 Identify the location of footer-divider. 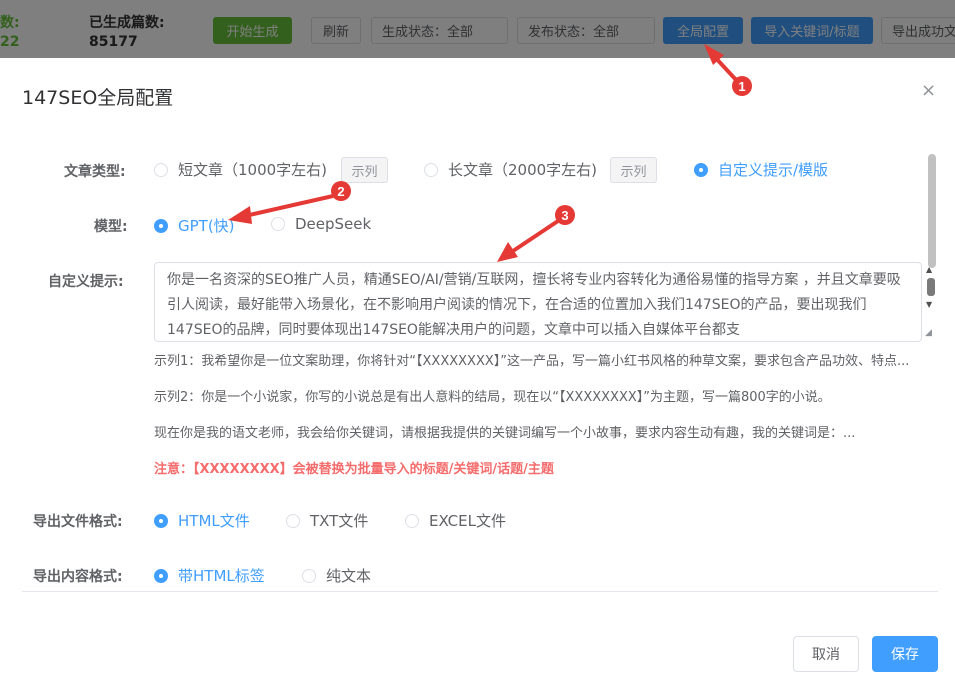
(480, 591).